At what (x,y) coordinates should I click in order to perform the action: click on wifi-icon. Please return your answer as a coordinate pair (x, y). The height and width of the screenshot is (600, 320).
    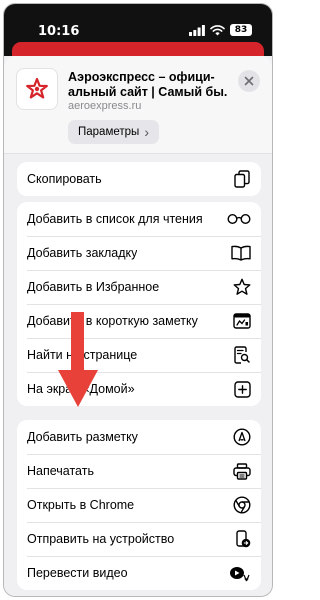
    Looking at the image, I should click on (217, 29).